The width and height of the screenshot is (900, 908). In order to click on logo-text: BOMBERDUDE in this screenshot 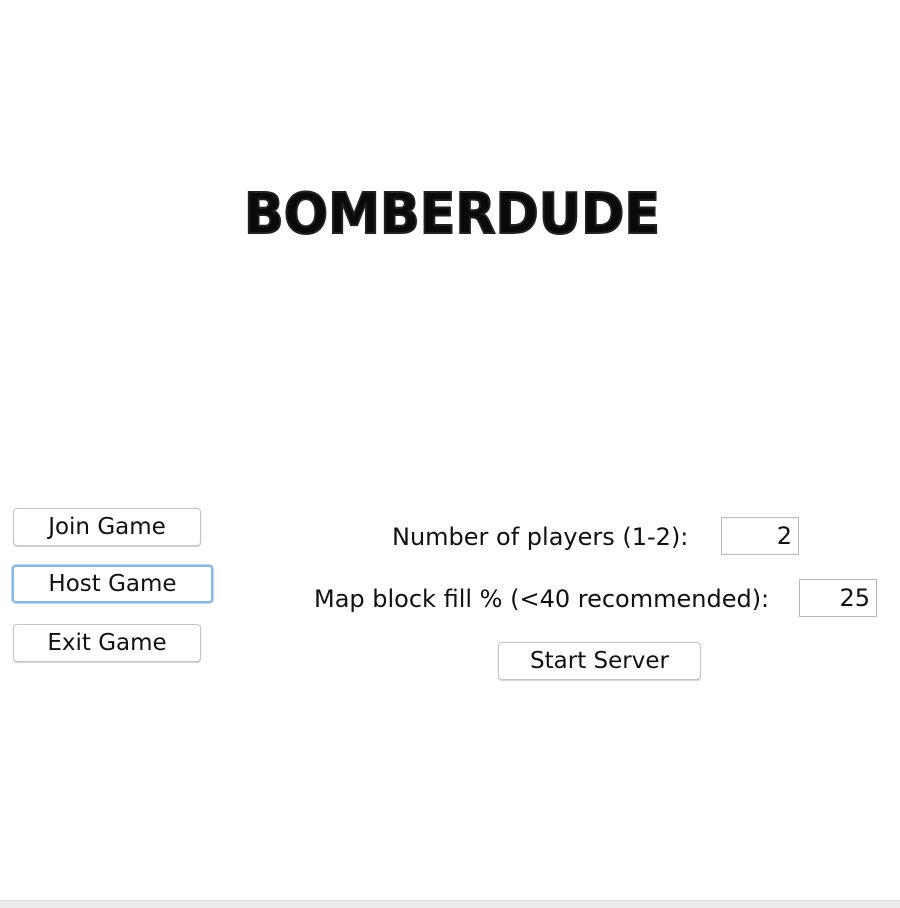, I will do `click(452, 212)`.